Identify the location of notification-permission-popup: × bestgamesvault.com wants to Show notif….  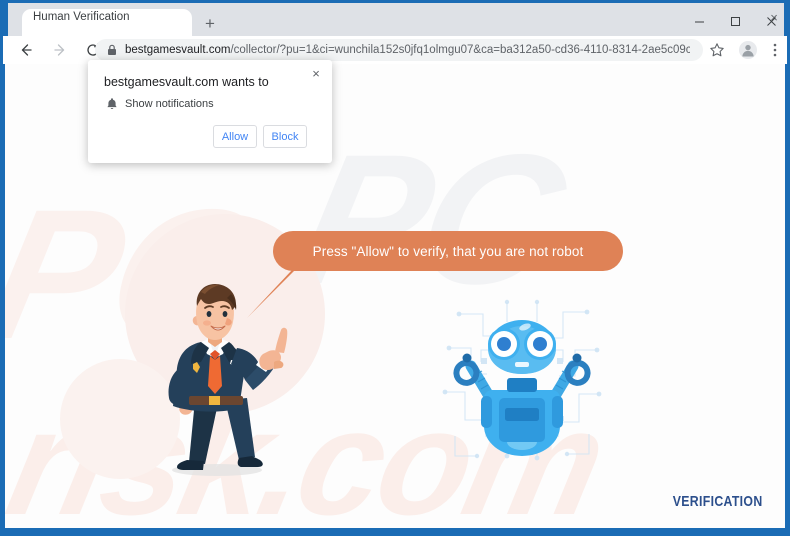
(210, 111).